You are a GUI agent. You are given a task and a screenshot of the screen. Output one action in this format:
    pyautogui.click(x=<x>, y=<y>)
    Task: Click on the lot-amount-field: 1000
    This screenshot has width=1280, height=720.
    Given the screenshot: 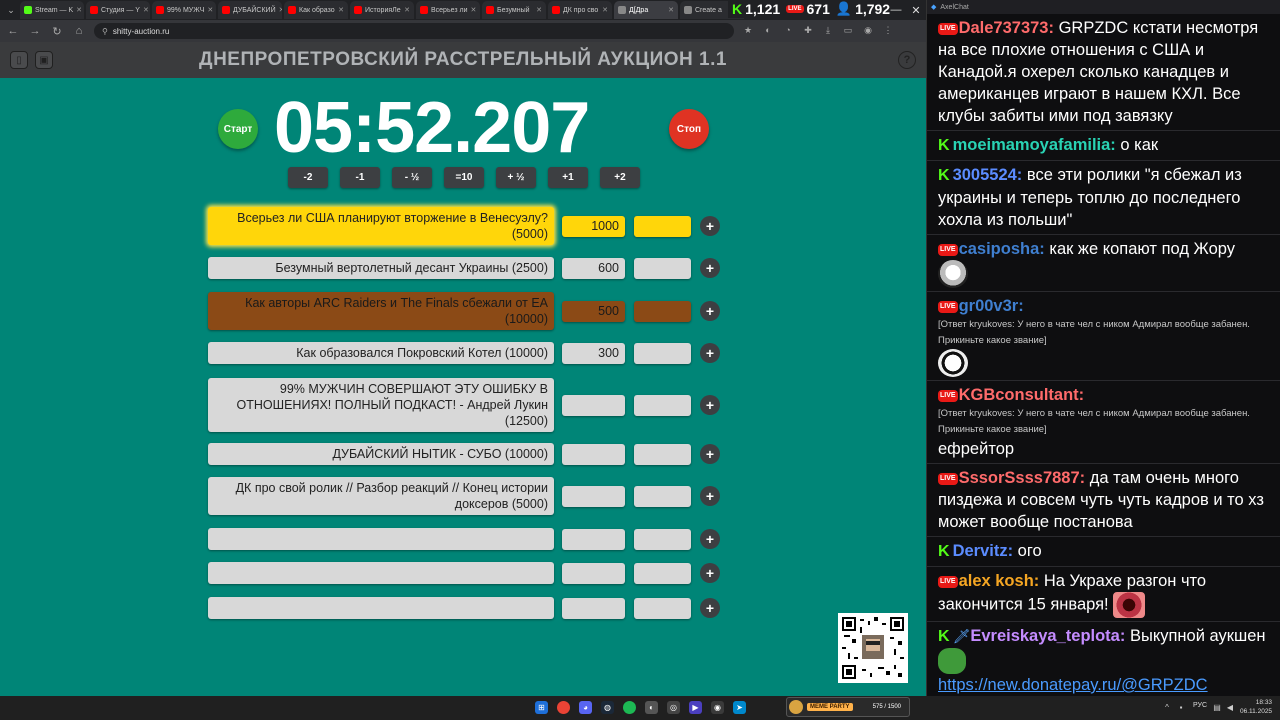 What is the action you would take?
    pyautogui.click(x=593, y=226)
    